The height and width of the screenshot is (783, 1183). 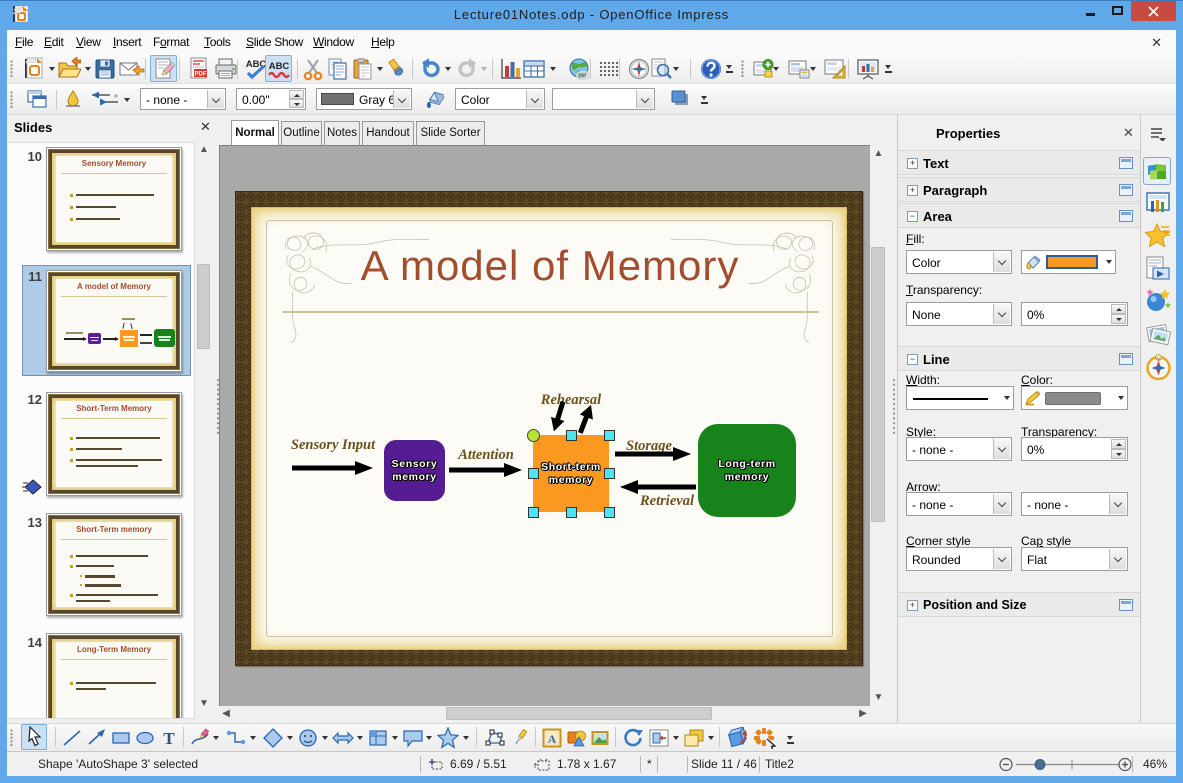 I want to click on svg-text: N, so click(x=1158, y=358).